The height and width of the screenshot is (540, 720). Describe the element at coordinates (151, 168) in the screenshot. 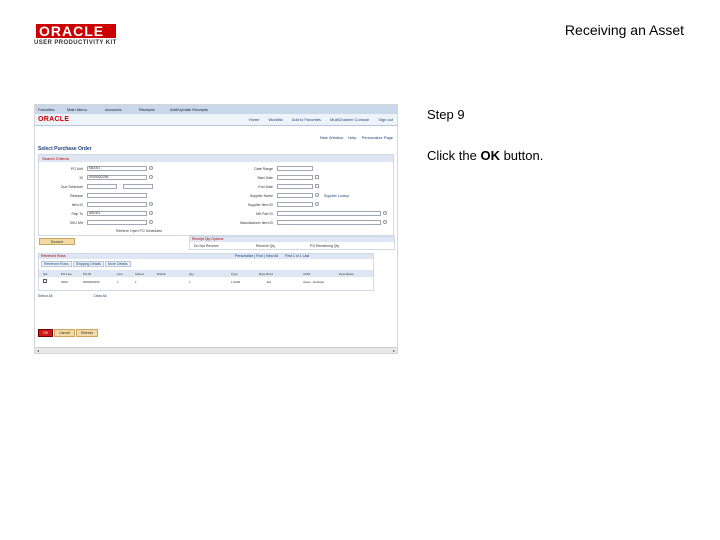

I see `po-unit-lookup-icon` at that location.